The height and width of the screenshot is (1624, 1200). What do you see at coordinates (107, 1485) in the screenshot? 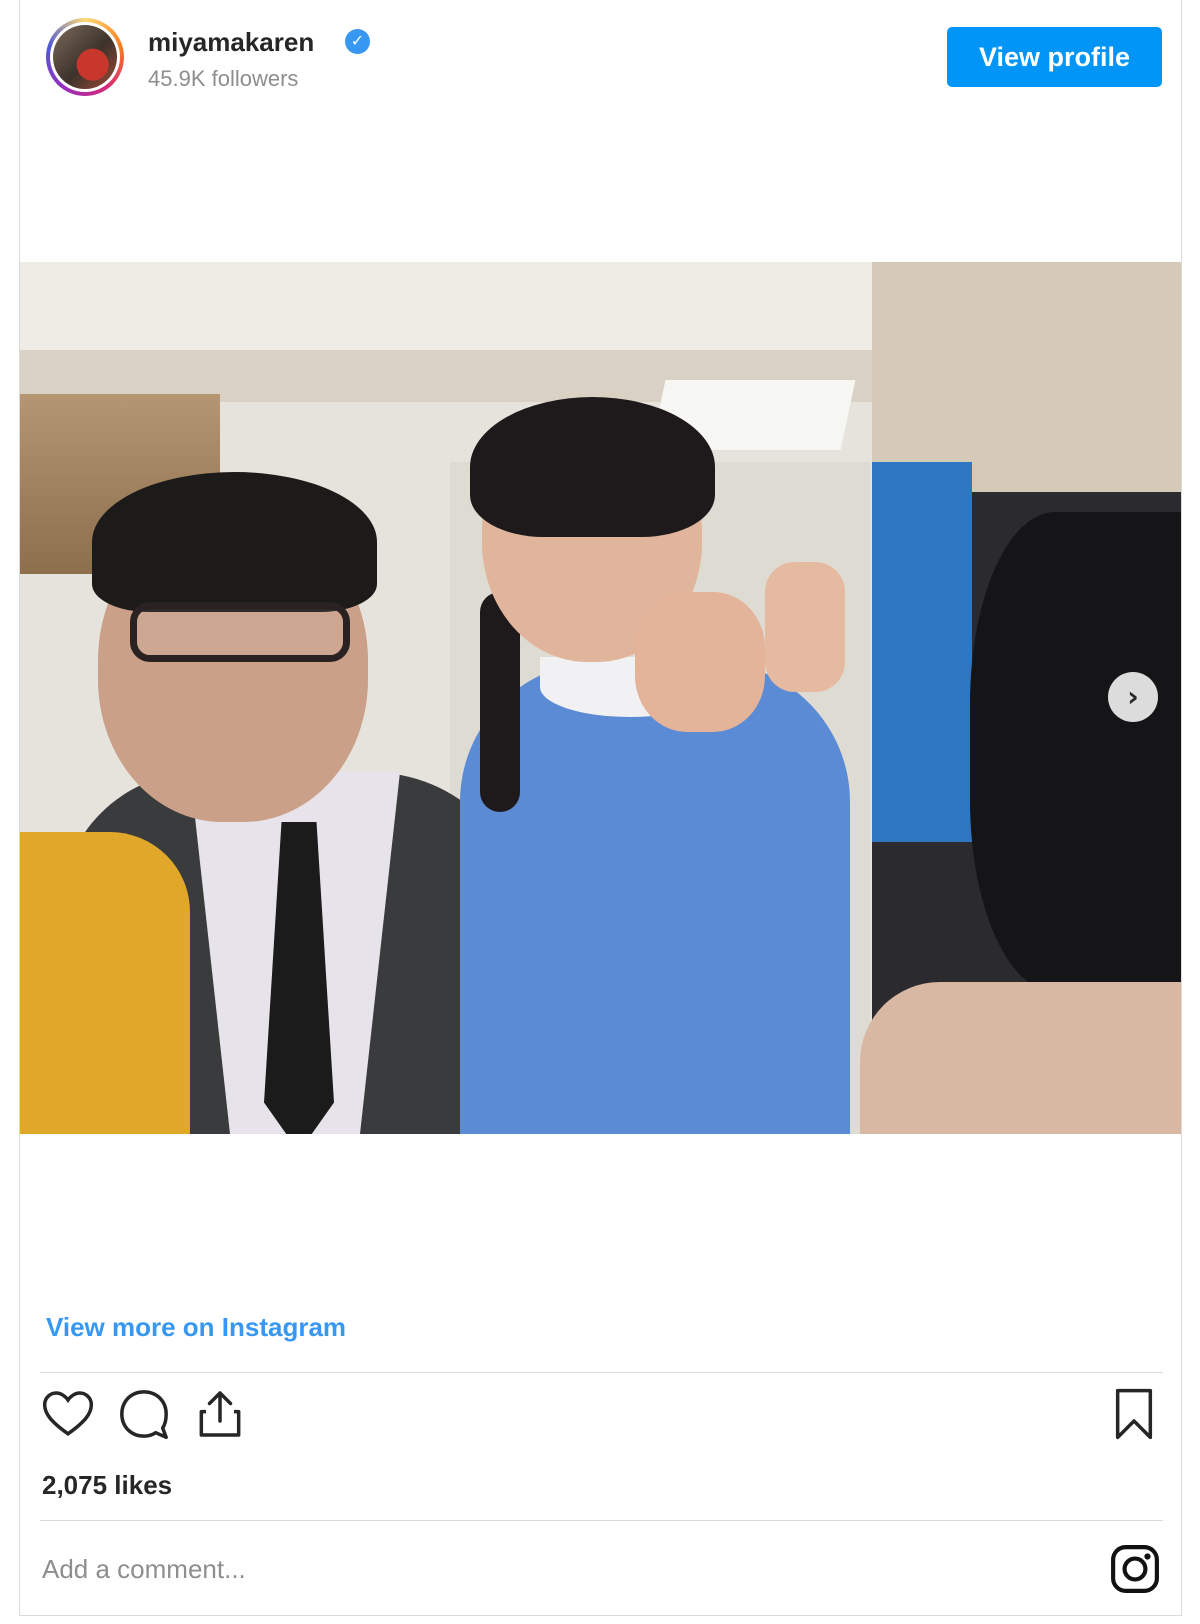
I see `like-count: 2,075 likes` at bounding box center [107, 1485].